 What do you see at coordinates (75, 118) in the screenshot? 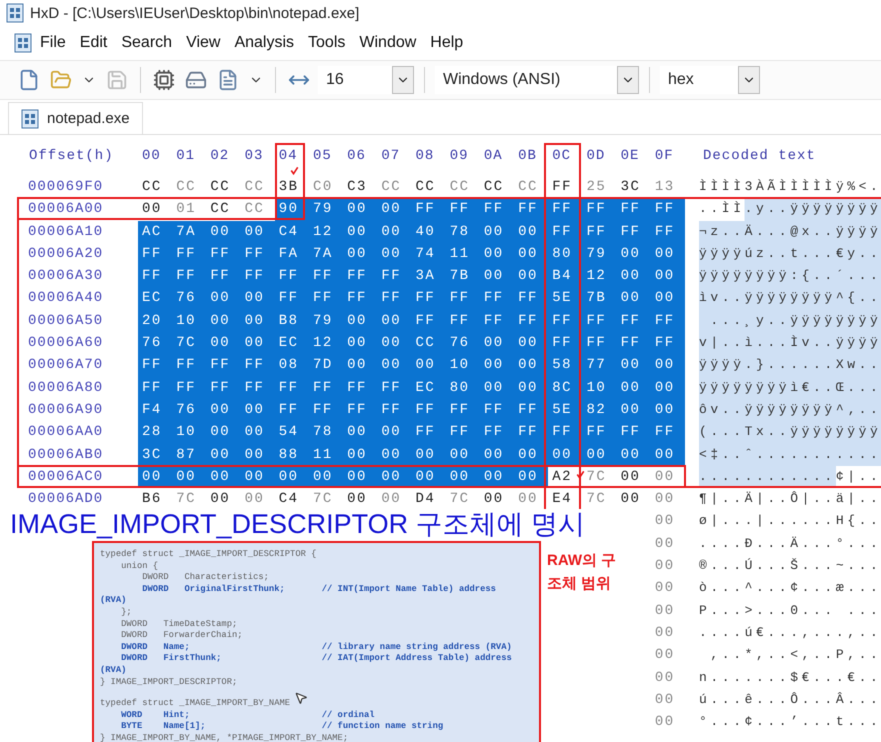
I see `file-tab: notepad.exe` at bounding box center [75, 118].